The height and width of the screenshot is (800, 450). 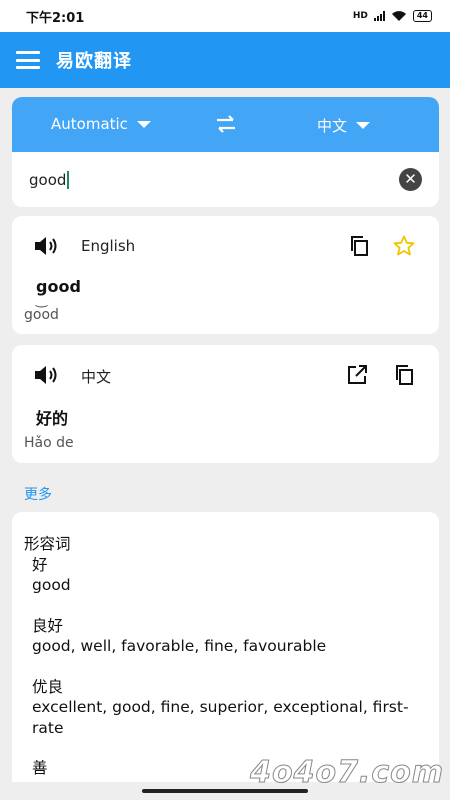 What do you see at coordinates (94, 61) in the screenshot?
I see `app-title: 易欧翻译` at bounding box center [94, 61].